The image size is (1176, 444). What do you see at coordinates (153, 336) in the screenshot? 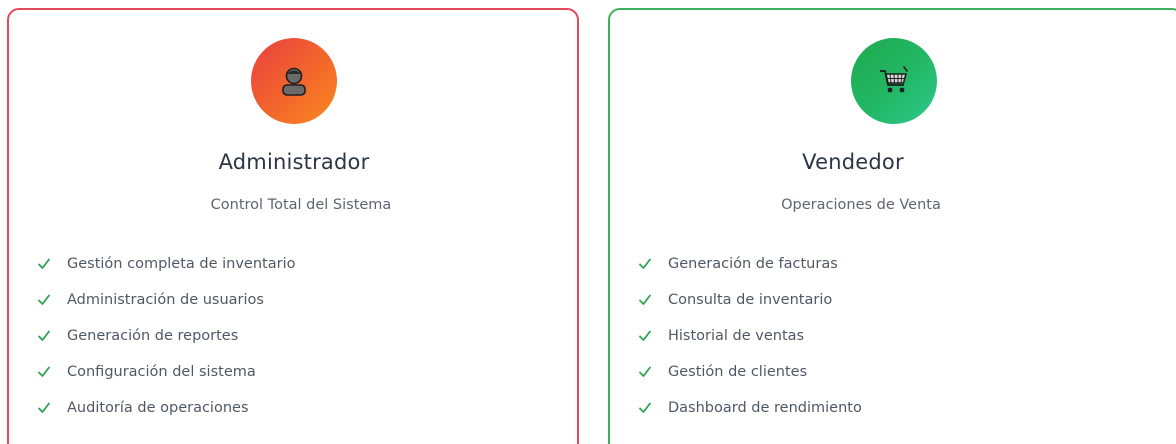
I see `feature-label: Generación de reportes` at bounding box center [153, 336].